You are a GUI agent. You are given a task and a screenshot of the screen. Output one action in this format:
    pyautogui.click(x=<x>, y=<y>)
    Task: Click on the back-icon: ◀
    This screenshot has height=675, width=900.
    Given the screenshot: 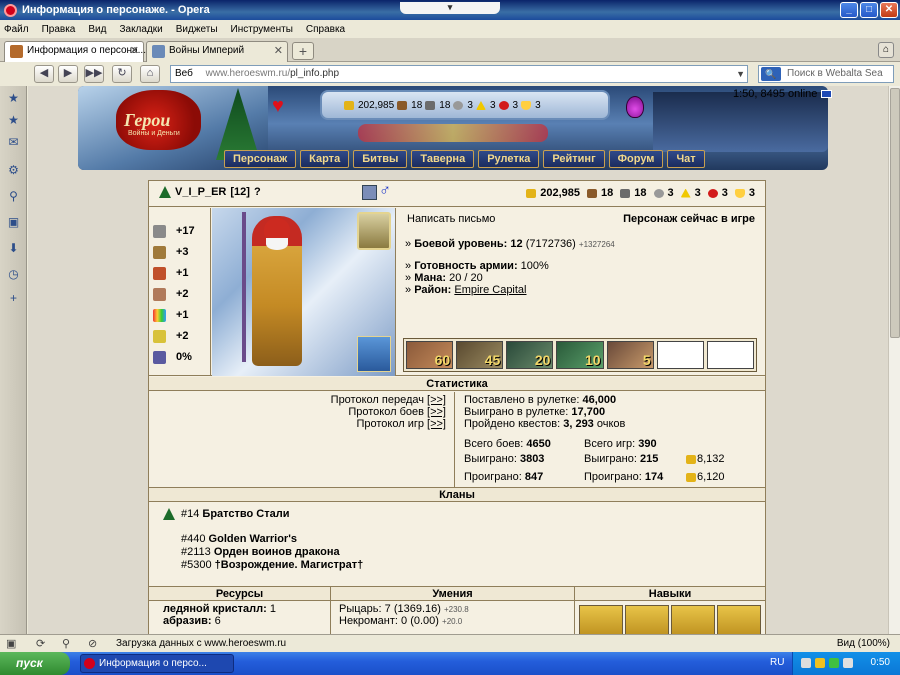 What is the action you would take?
    pyautogui.click(x=44, y=74)
    